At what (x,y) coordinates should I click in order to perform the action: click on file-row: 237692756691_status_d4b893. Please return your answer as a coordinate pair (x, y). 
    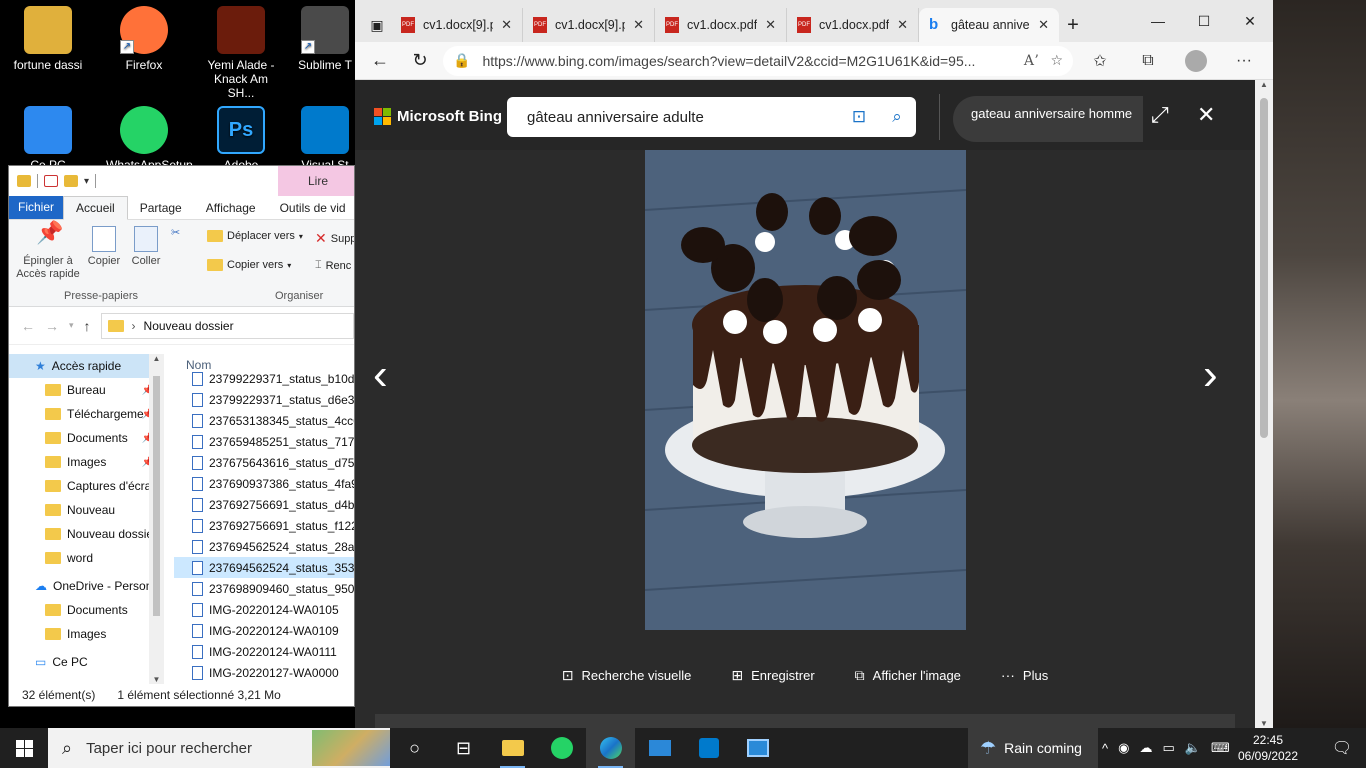
    Looking at the image, I should click on (264, 504).